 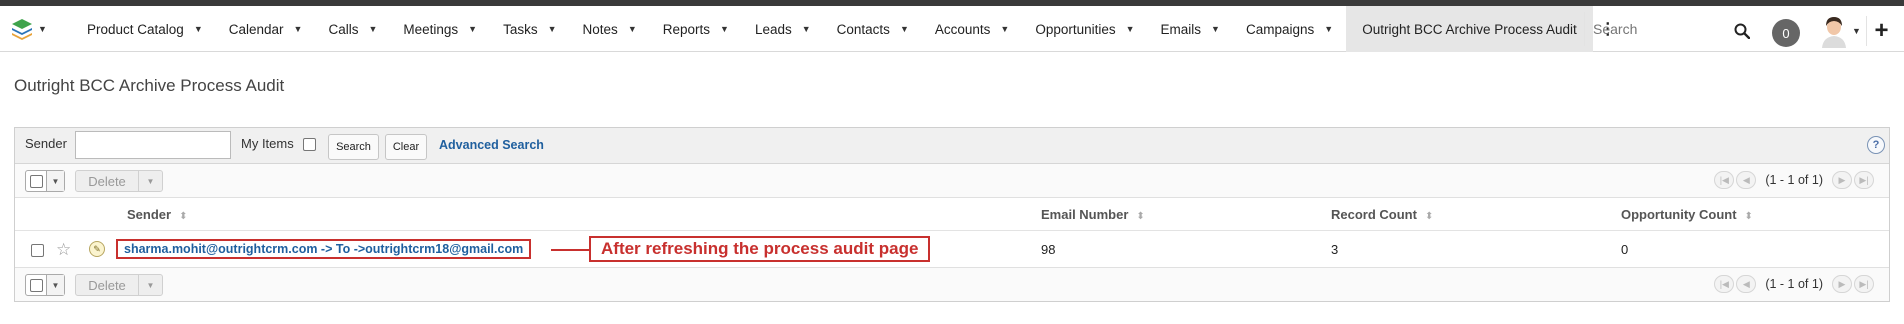 What do you see at coordinates (1181, 29) in the screenshot?
I see `nav-tab-label: Emails` at bounding box center [1181, 29].